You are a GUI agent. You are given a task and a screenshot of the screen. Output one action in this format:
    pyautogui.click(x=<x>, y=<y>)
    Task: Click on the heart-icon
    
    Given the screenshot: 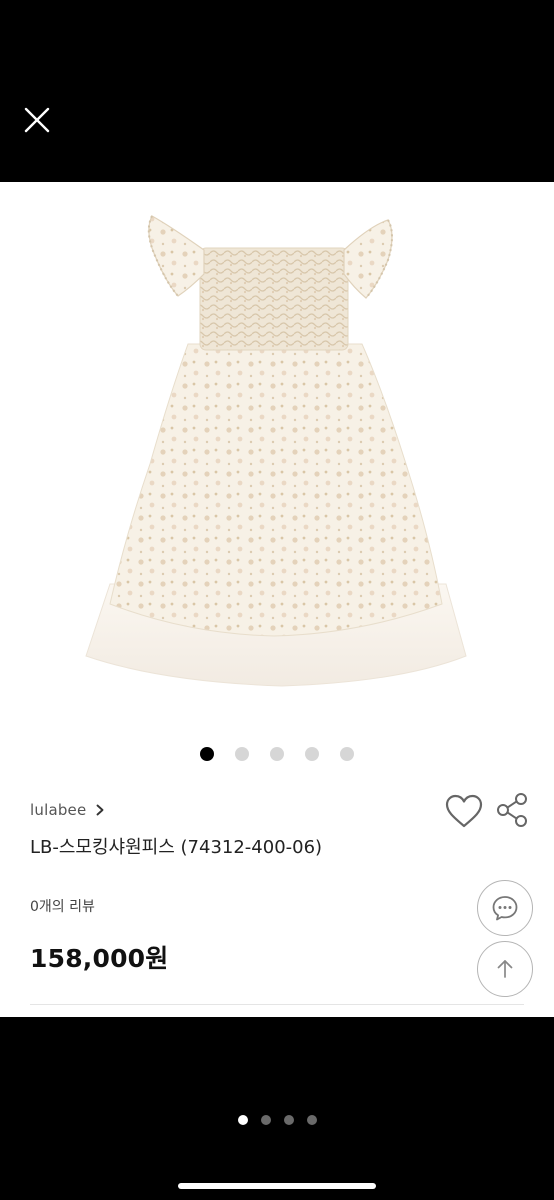 What is the action you would take?
    pyautogui.click(x=464, y=811)
    